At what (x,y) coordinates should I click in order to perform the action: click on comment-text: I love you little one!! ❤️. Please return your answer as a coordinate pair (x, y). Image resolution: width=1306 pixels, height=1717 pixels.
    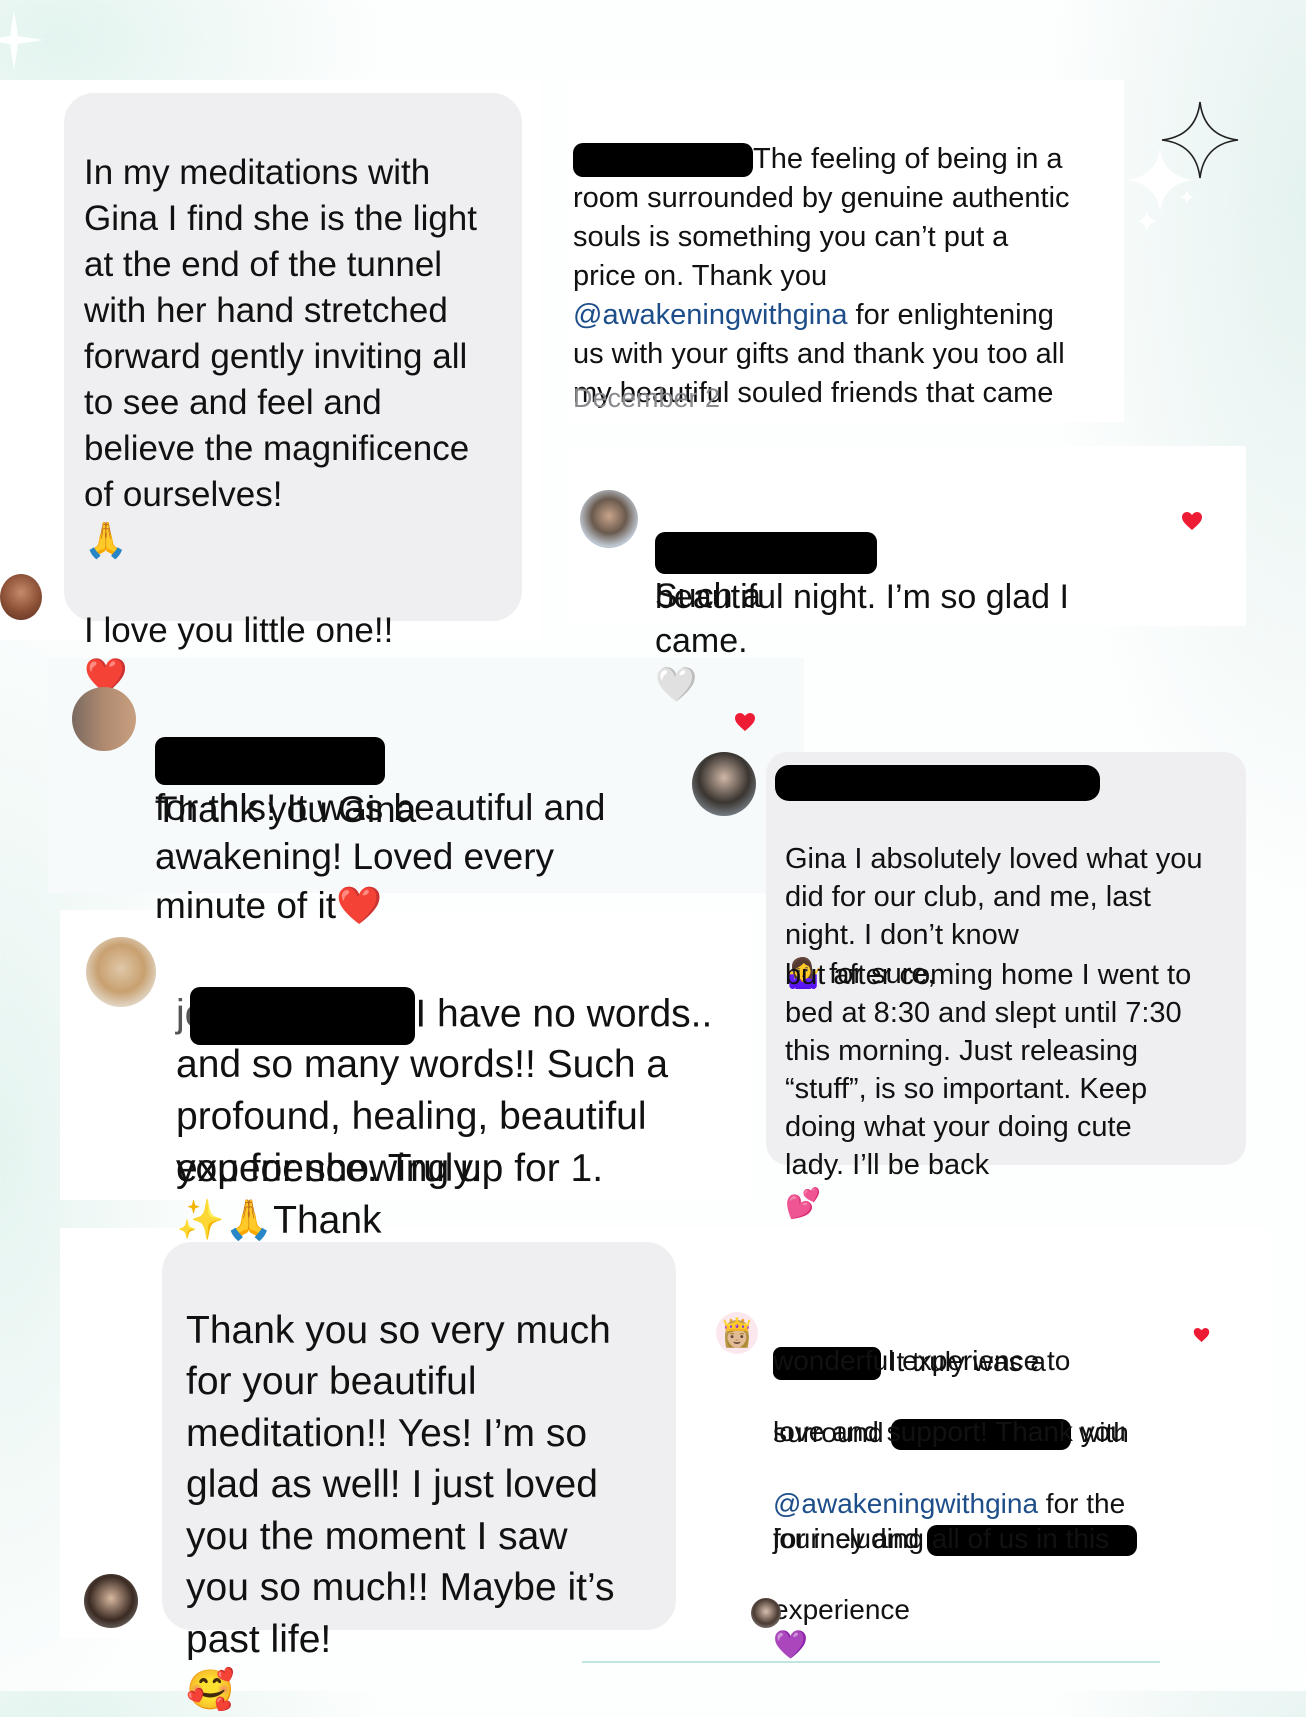
    Looking at the image, I should click on (238, 631).